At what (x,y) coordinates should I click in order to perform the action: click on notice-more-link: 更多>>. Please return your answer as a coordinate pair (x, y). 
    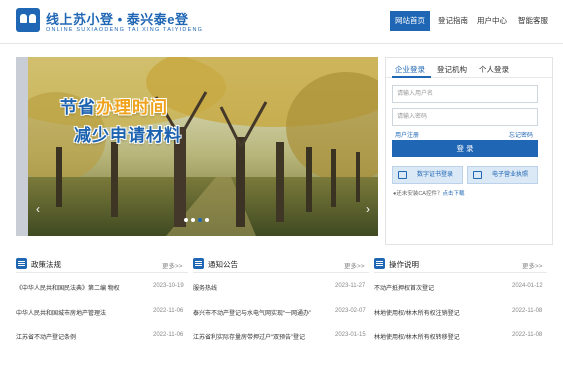
    Looking at the image, I should click on (354, 265).